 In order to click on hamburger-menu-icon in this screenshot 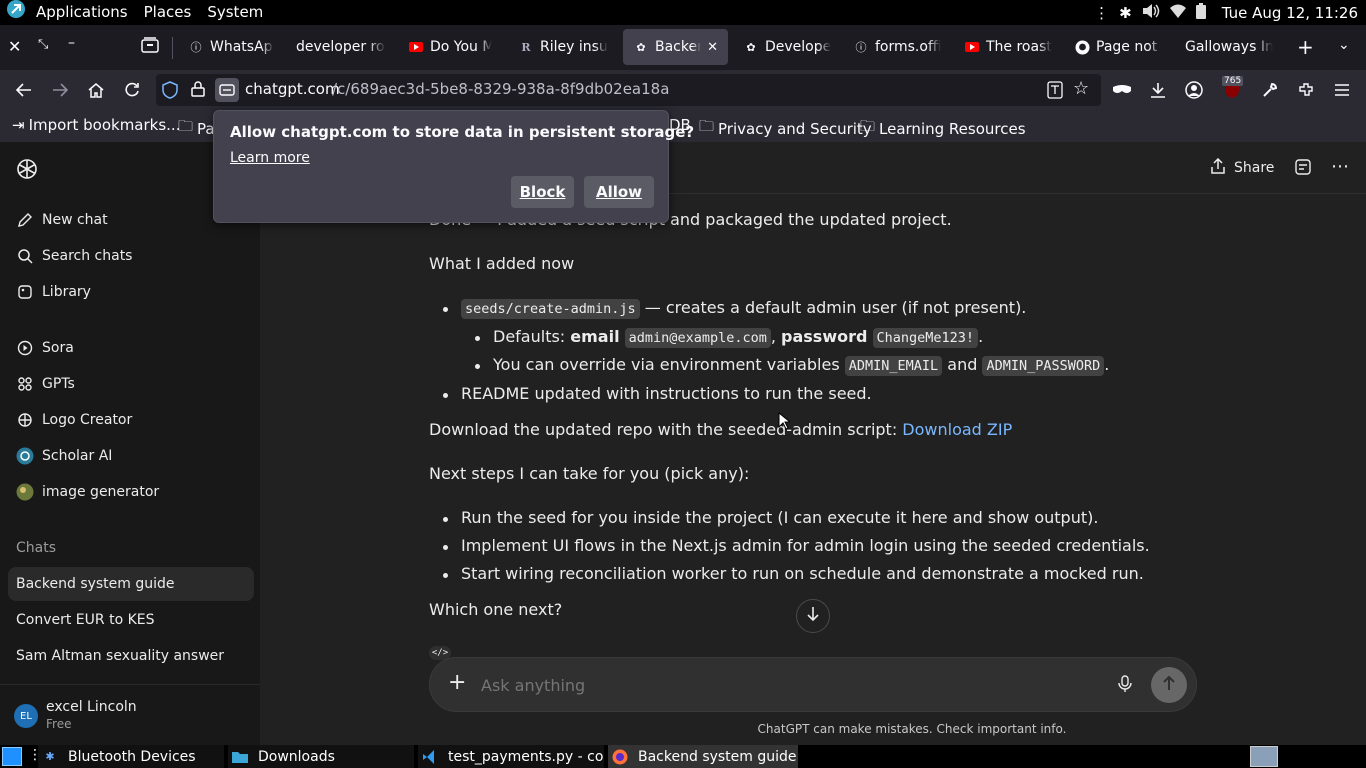, I will do `click(1342, 90)`.